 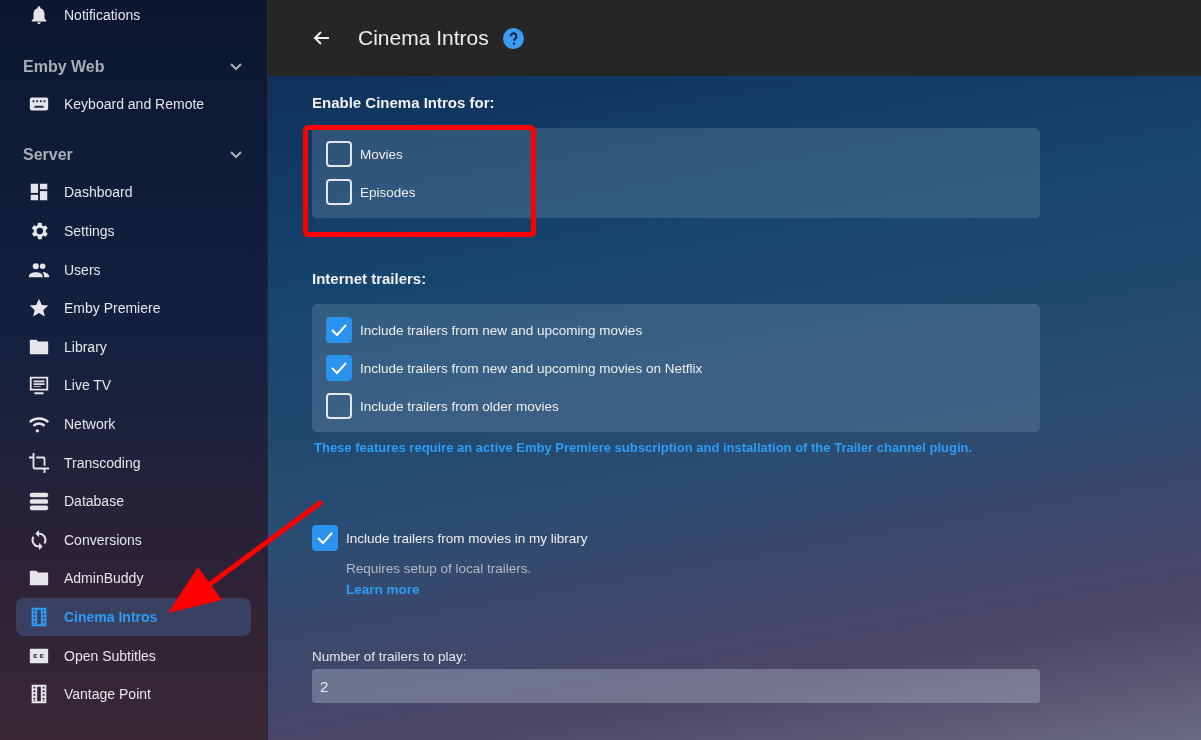 I want to click on field-label: Number of trailers to play:, so click(x=390, y=656).